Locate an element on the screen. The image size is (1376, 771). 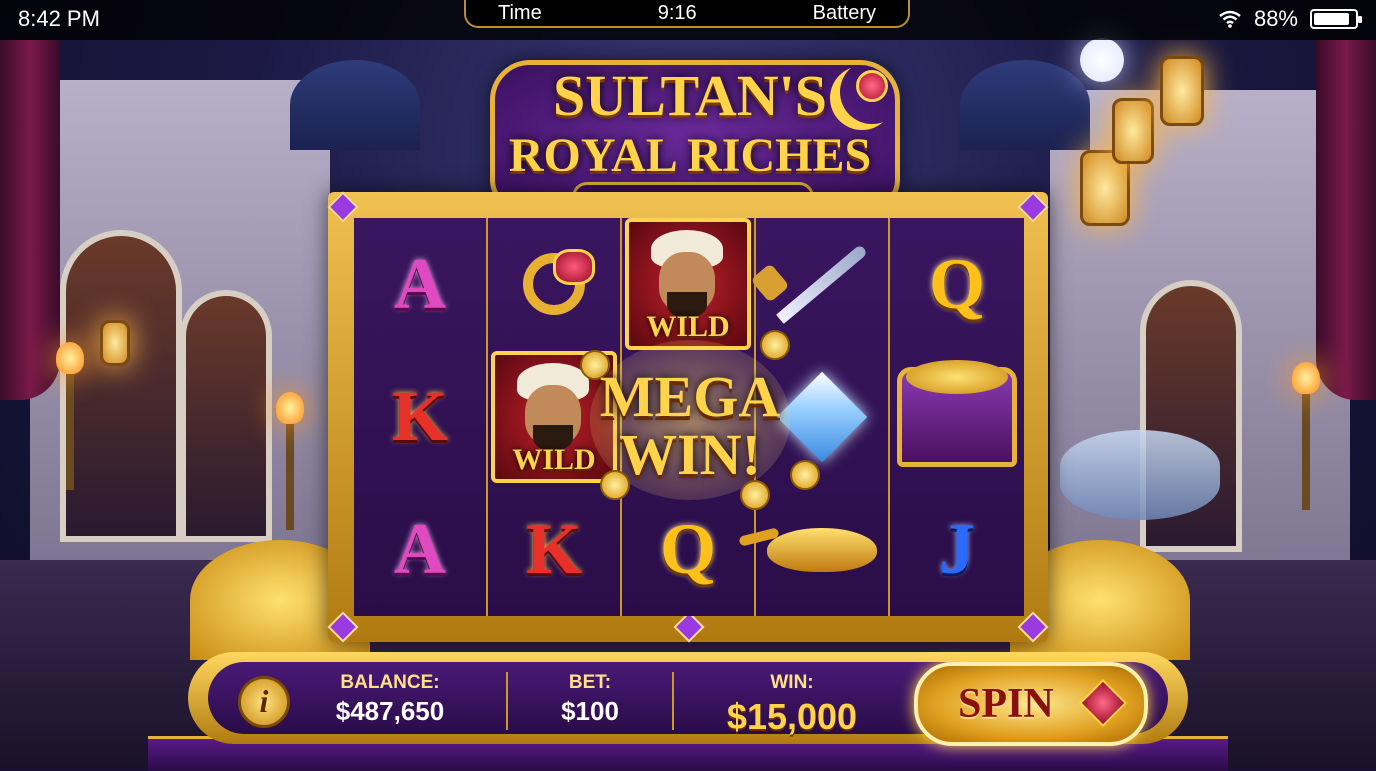
left-dome is located at coordinates (355, 105).